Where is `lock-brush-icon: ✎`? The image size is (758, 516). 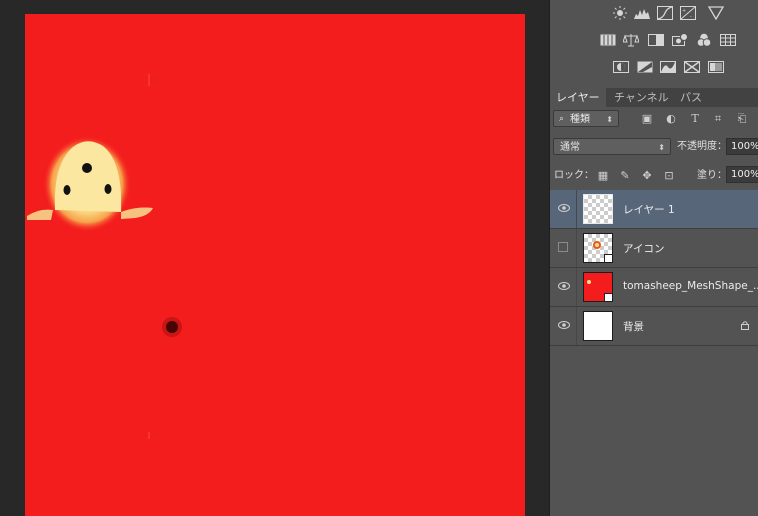
lock-brush-icon: ✎ is located at coordinates (625, 176).